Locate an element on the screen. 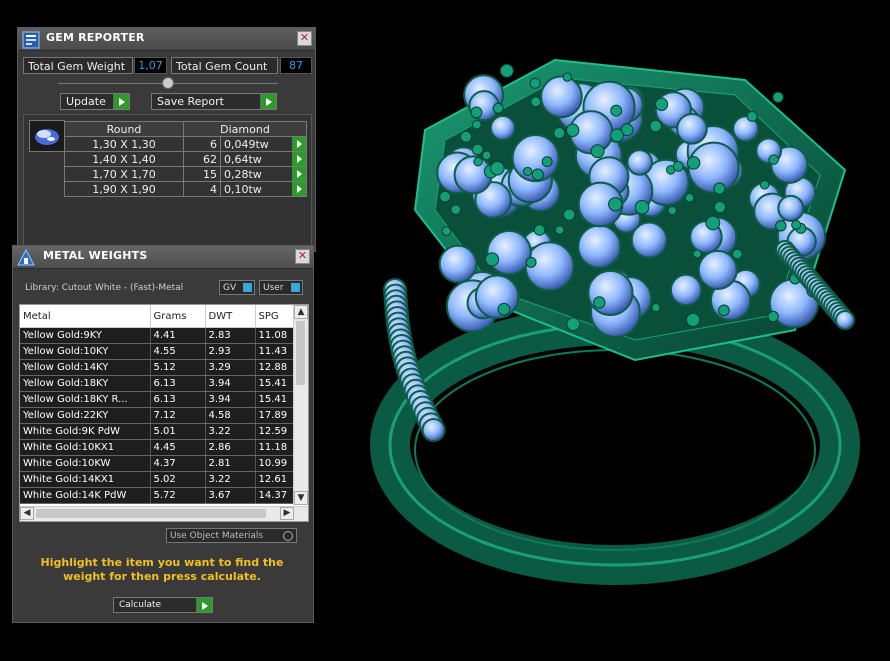 This screenshot has width=890, height=661. gem-size: 1,40 X 1,40 is located at coordinates (124, 159).